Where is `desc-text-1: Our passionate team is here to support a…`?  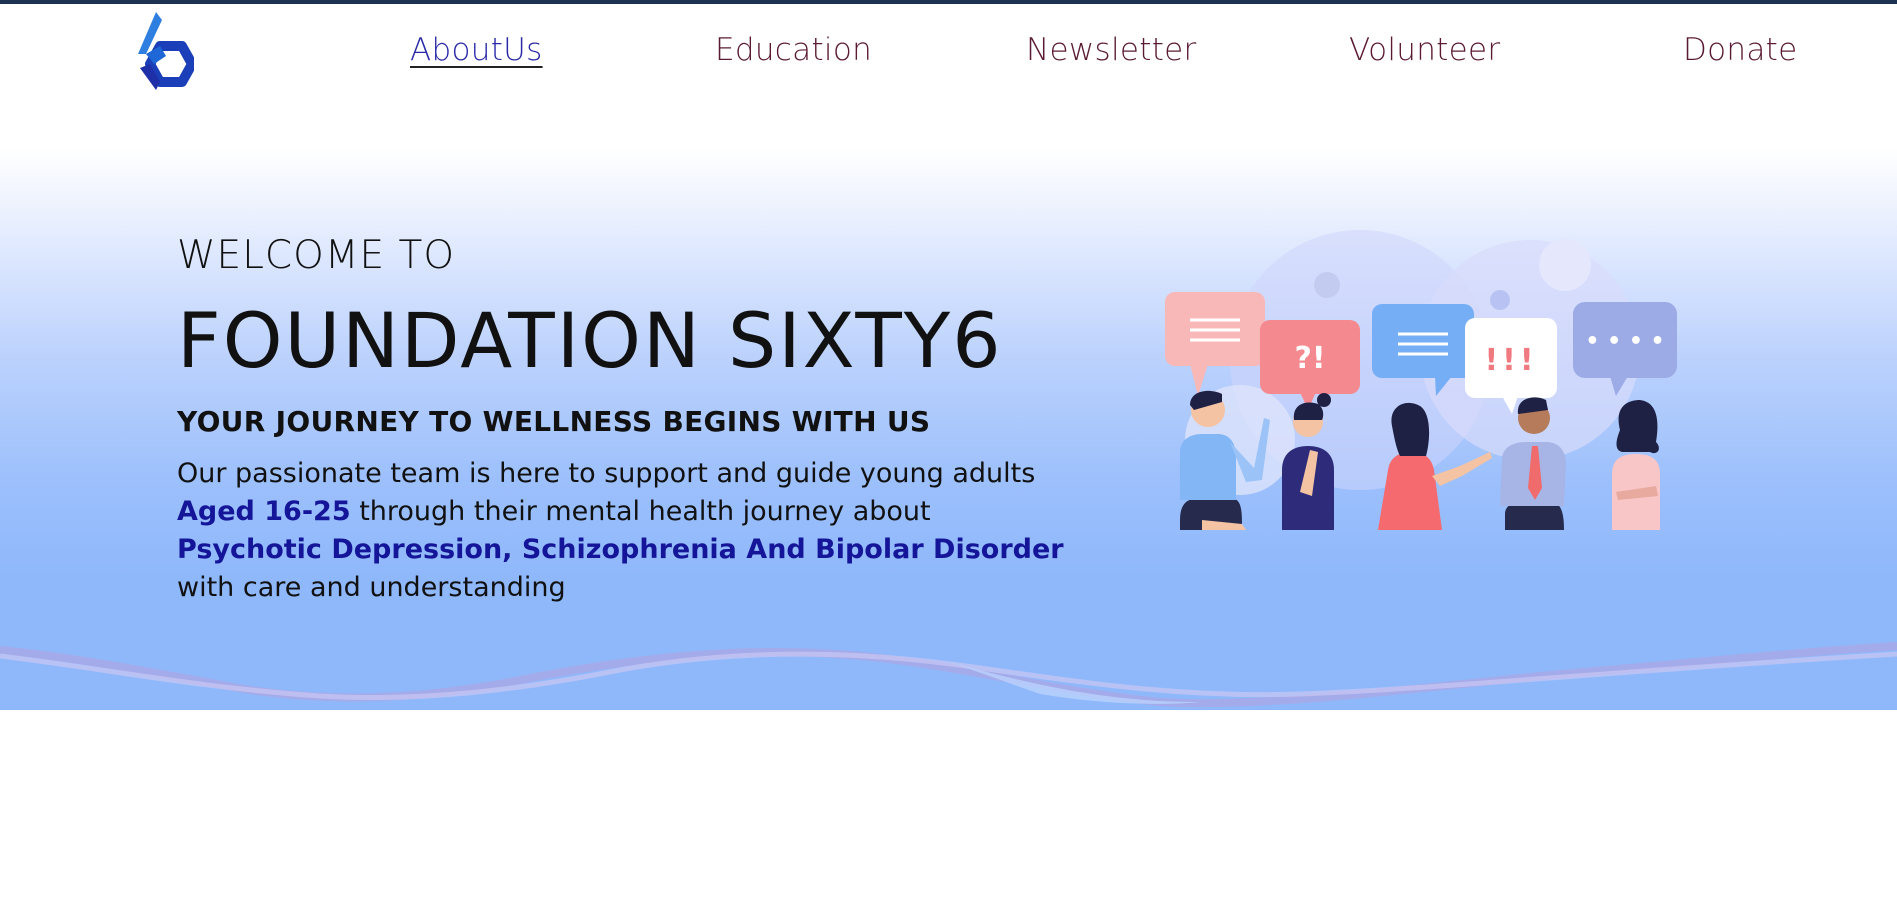 desc-text-1: Our passionate team is here to support a… is located at coordinates (606, 473).